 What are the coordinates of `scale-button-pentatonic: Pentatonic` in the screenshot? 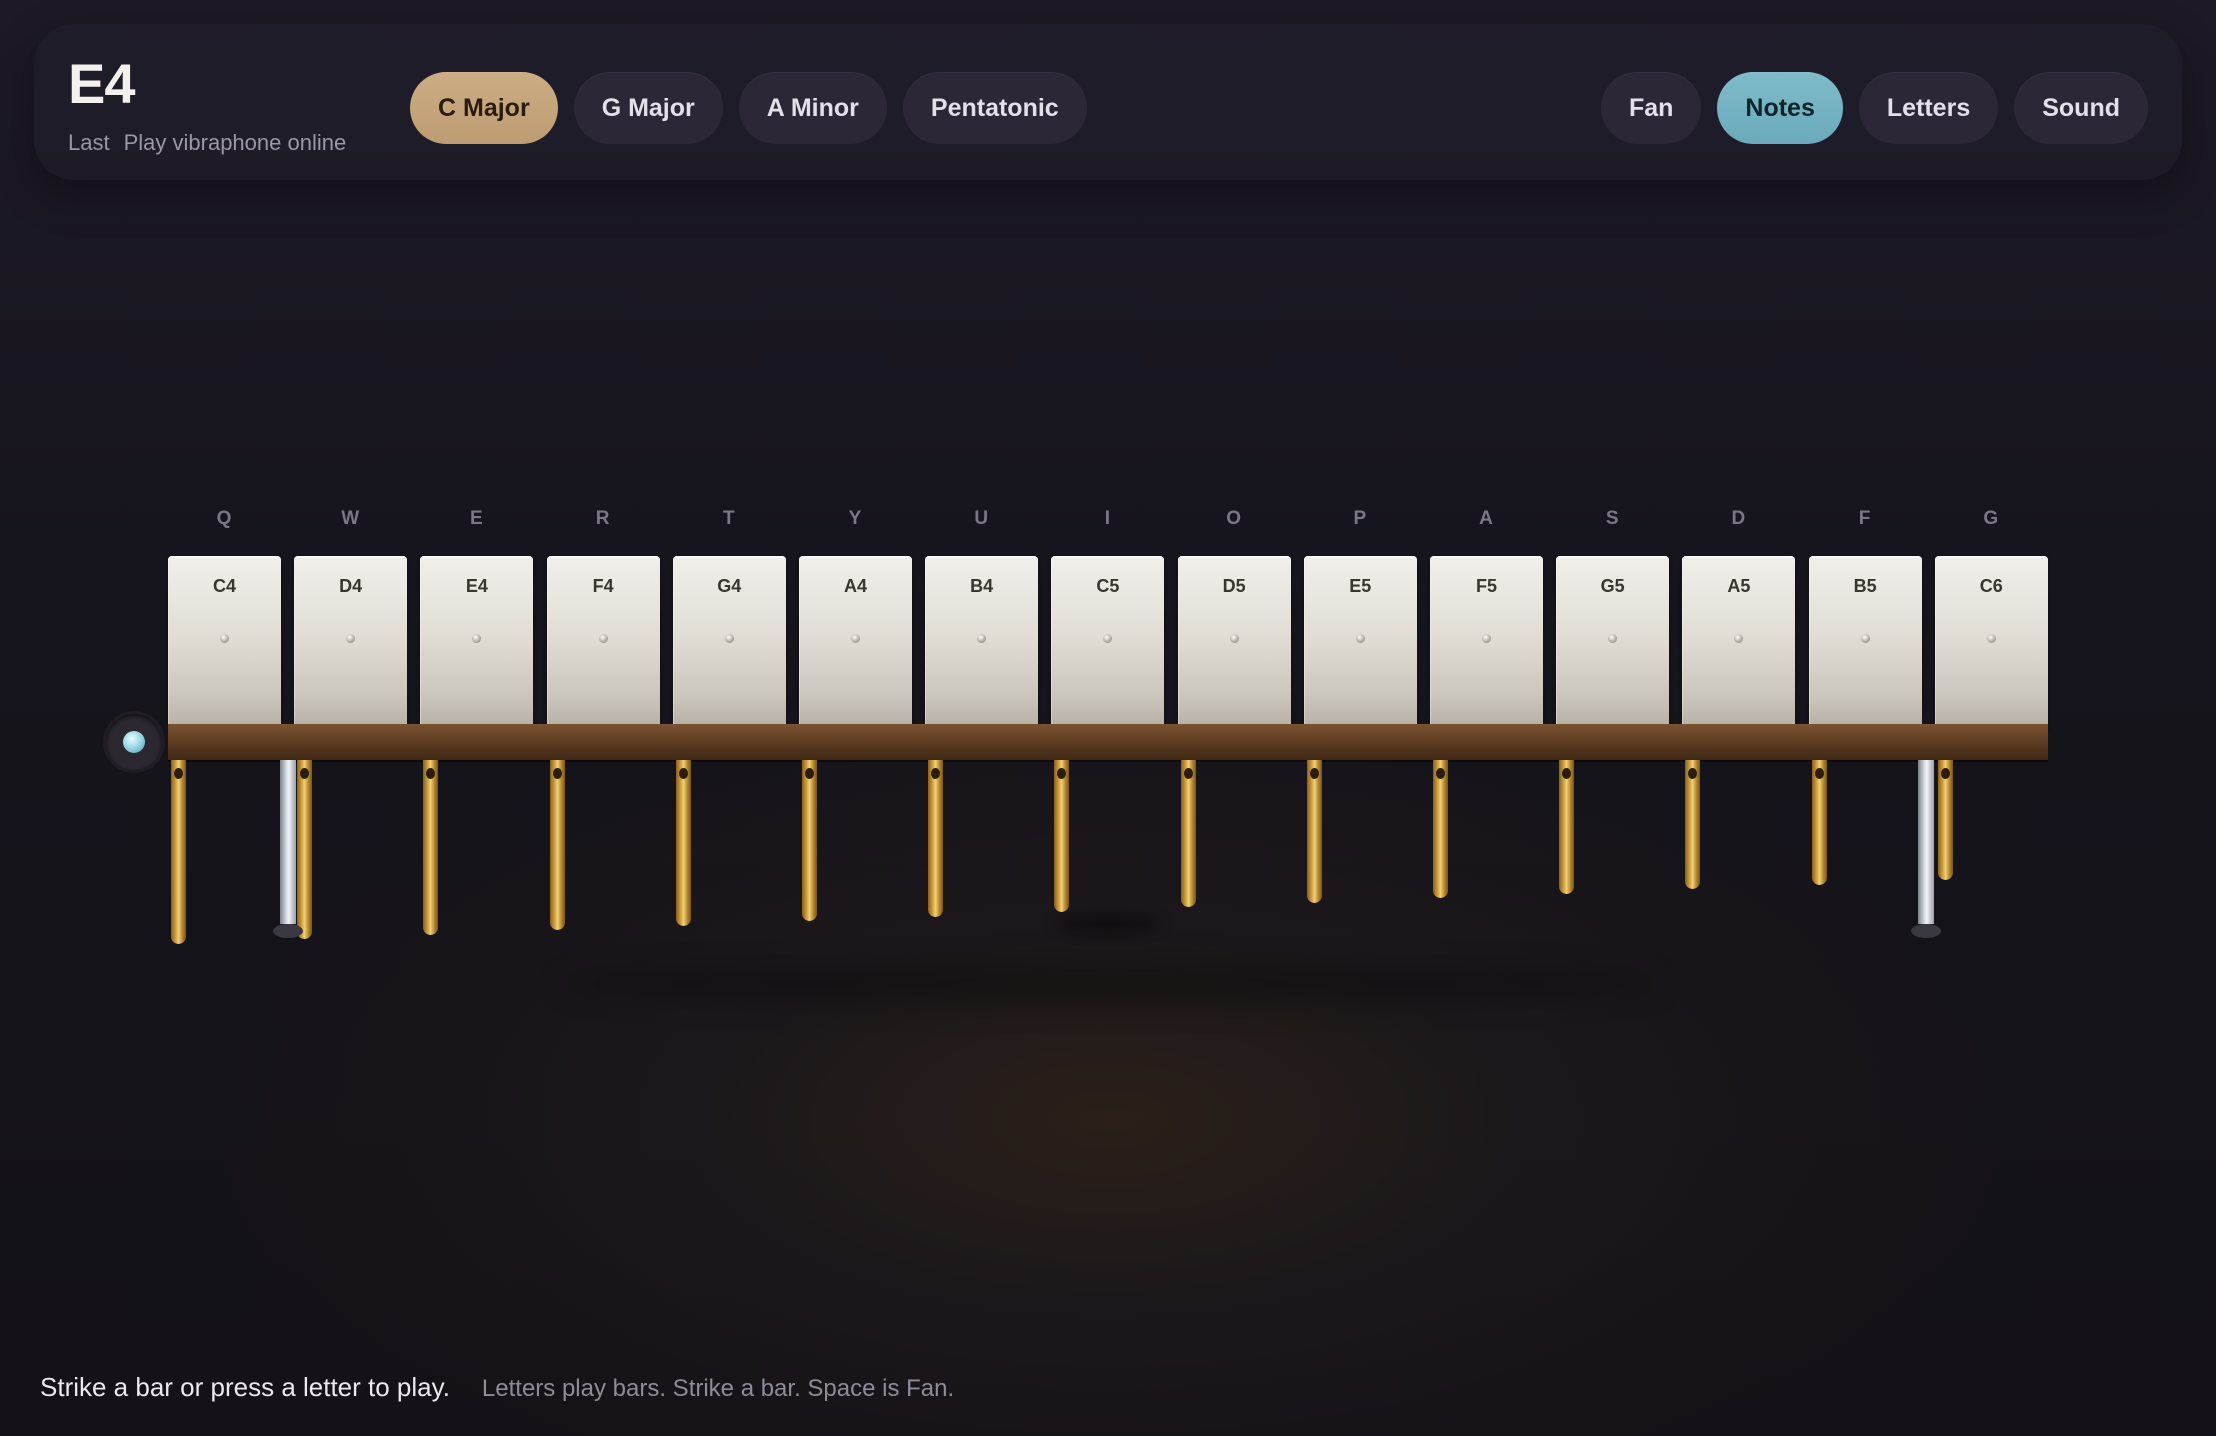 It's located at (994, 108).